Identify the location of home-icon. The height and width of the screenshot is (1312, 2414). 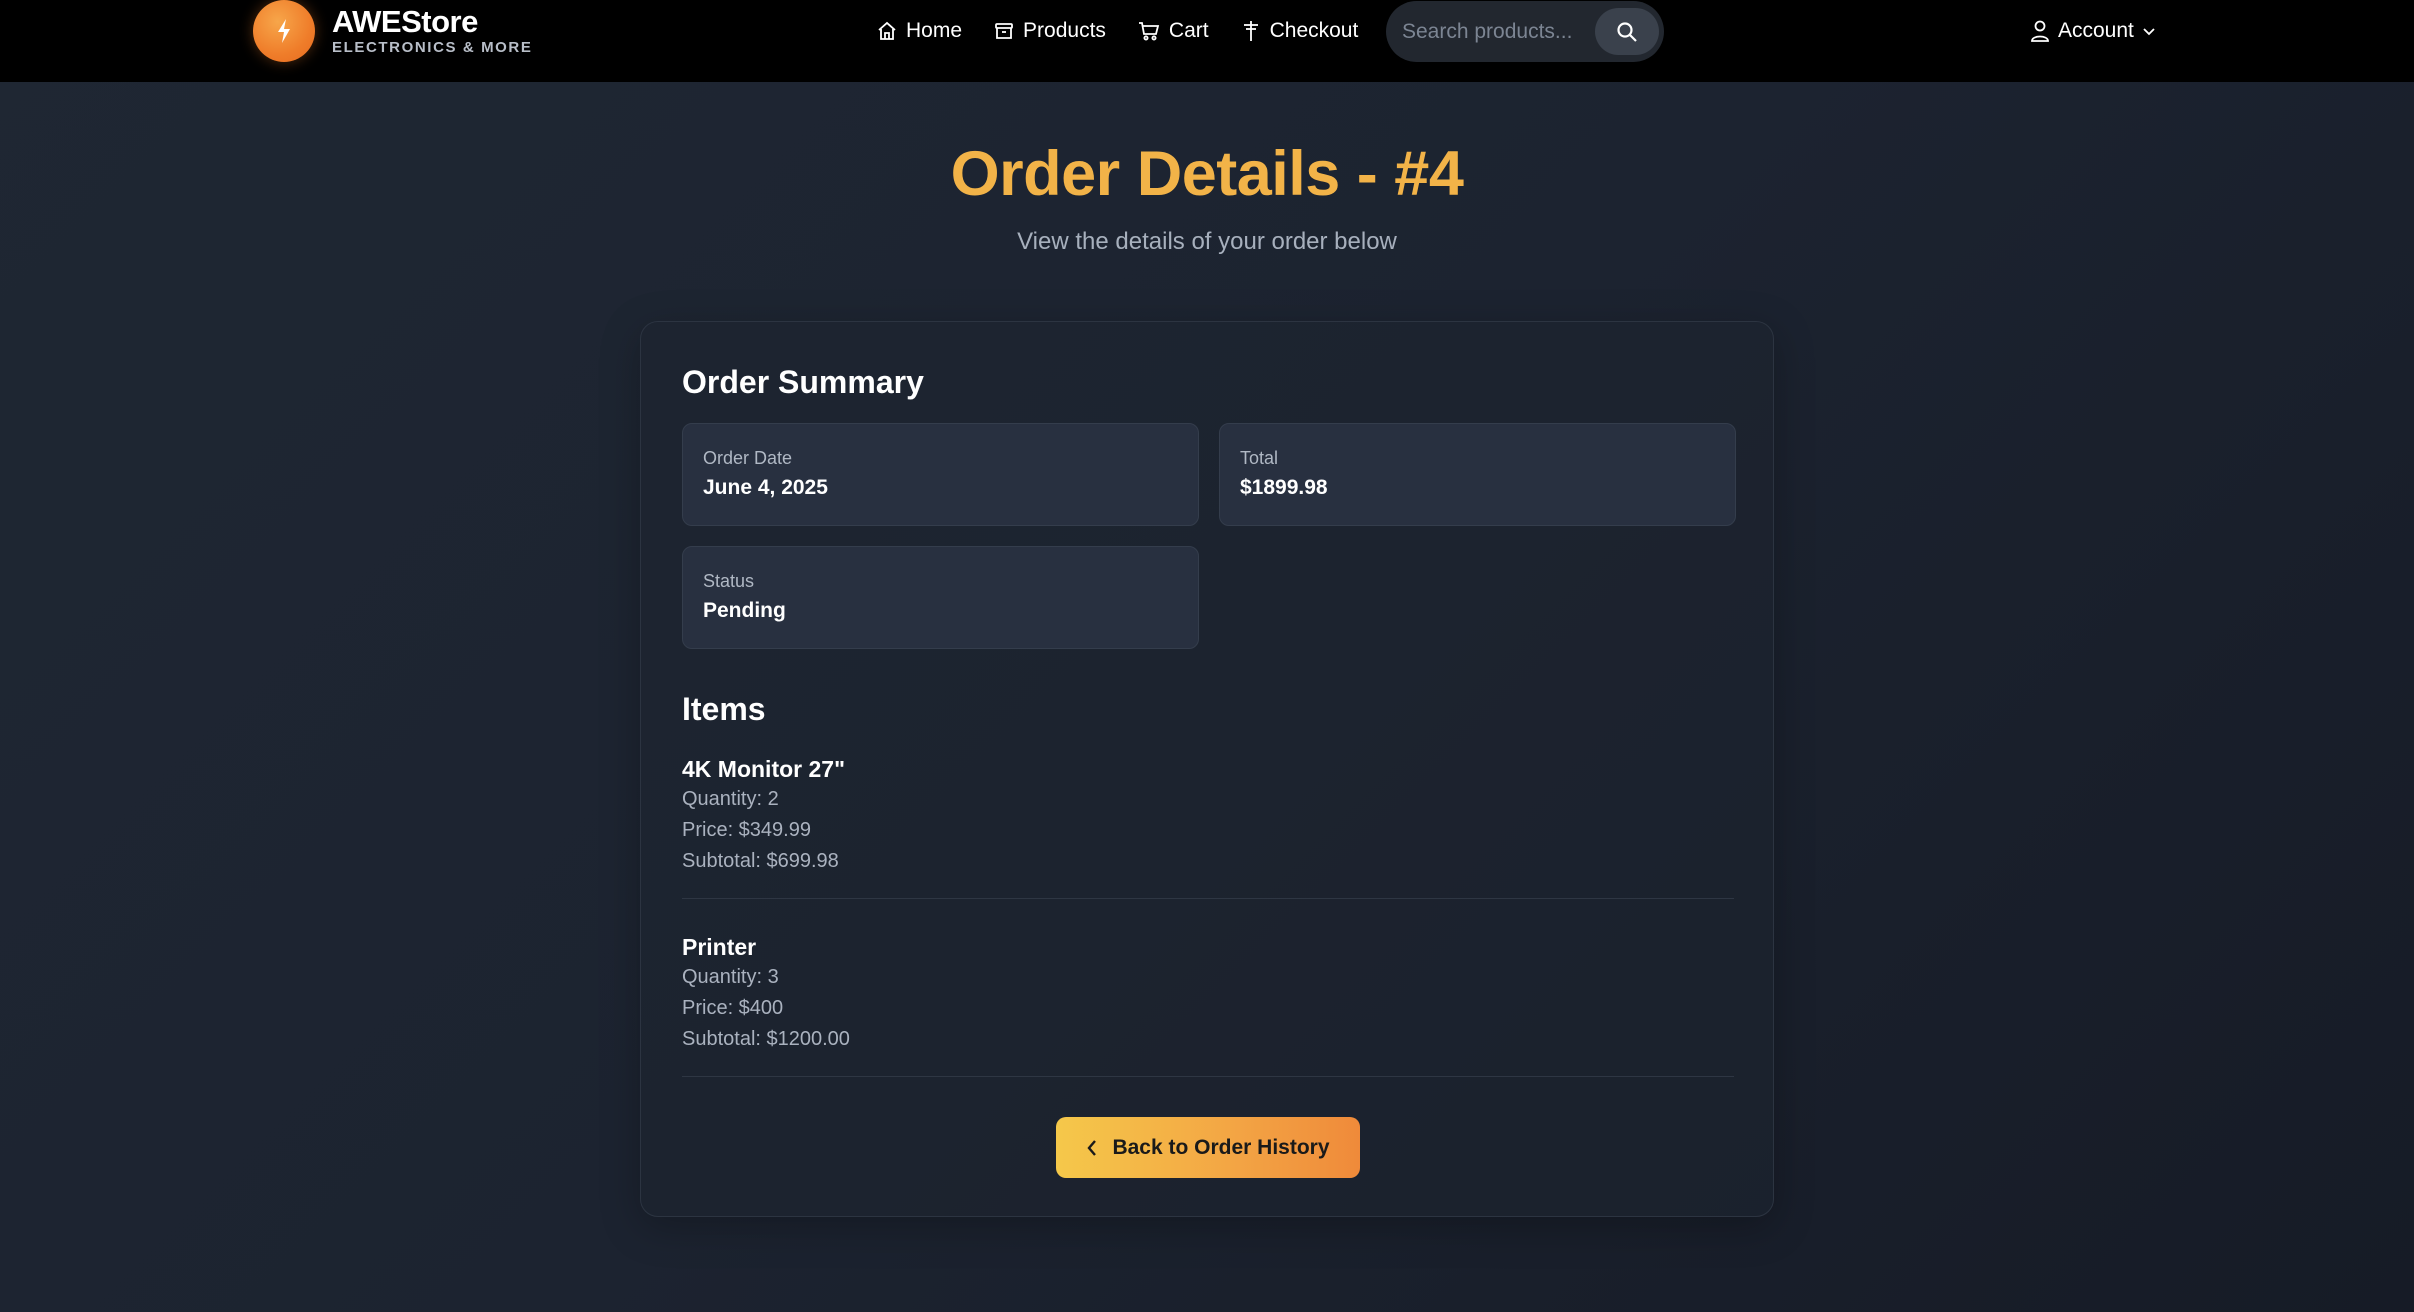
(887, 30).